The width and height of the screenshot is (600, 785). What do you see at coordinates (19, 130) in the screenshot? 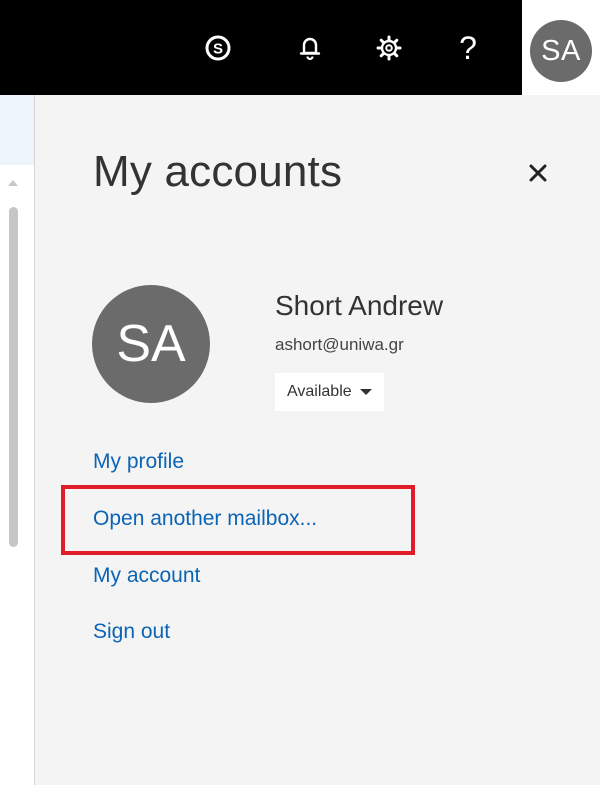
I see `selected-row-band` at bounding box center [19, 130].